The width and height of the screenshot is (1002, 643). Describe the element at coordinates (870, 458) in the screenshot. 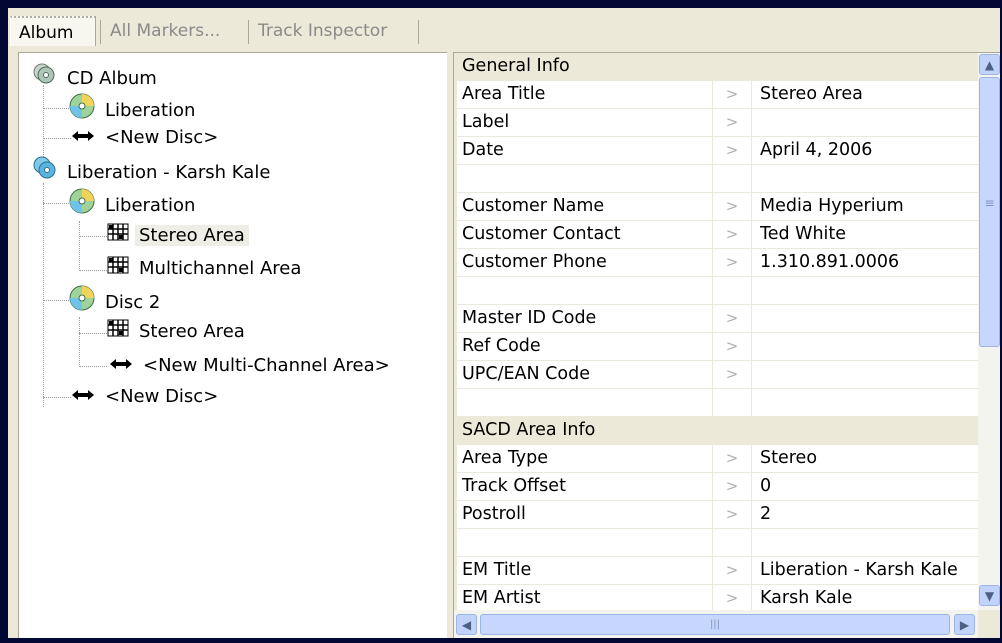

I see `property-value: Stereo` at that location.